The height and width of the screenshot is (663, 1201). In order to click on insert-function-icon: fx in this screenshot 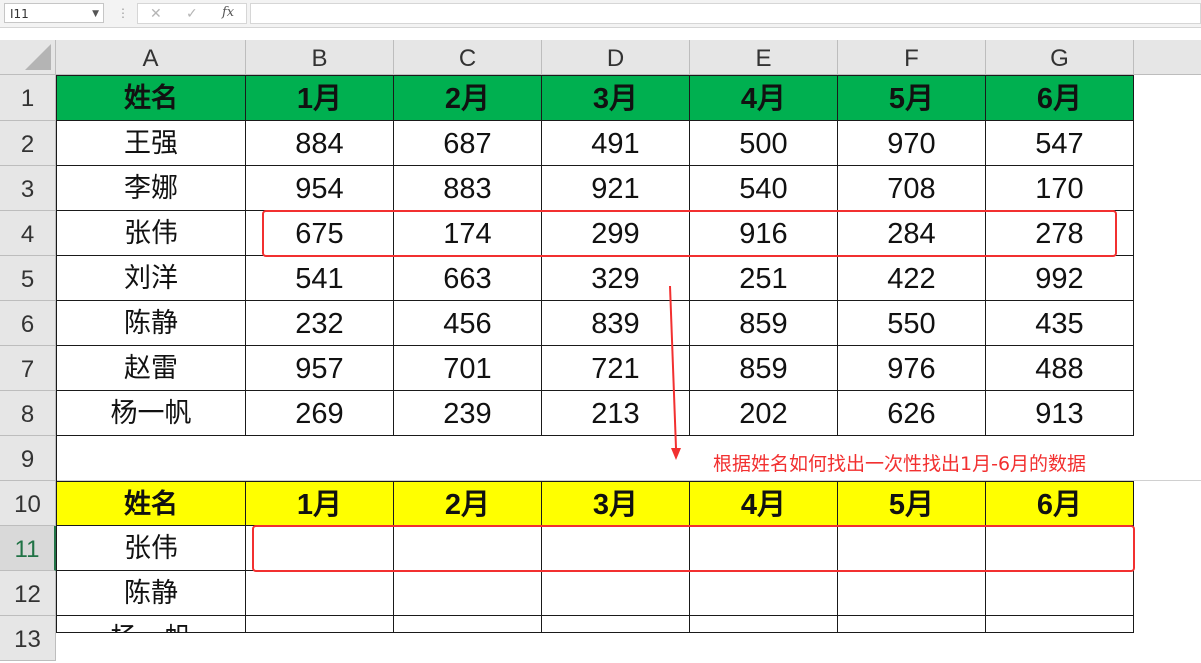, I will do `click(228, 12)`.